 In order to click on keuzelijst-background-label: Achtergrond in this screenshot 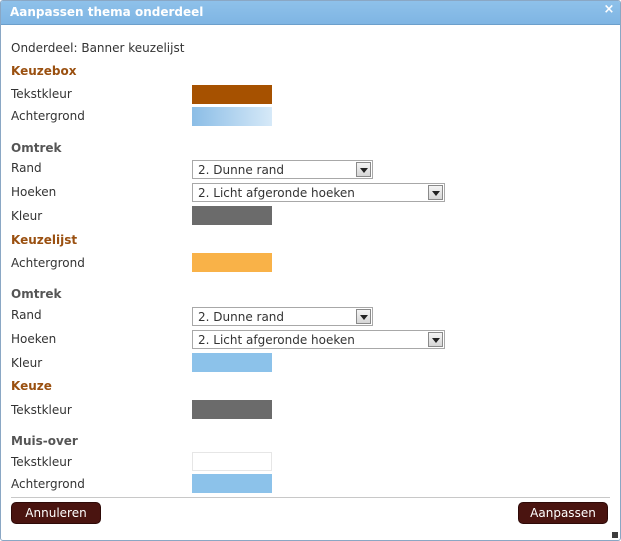, I will do `click(48, 263)`.